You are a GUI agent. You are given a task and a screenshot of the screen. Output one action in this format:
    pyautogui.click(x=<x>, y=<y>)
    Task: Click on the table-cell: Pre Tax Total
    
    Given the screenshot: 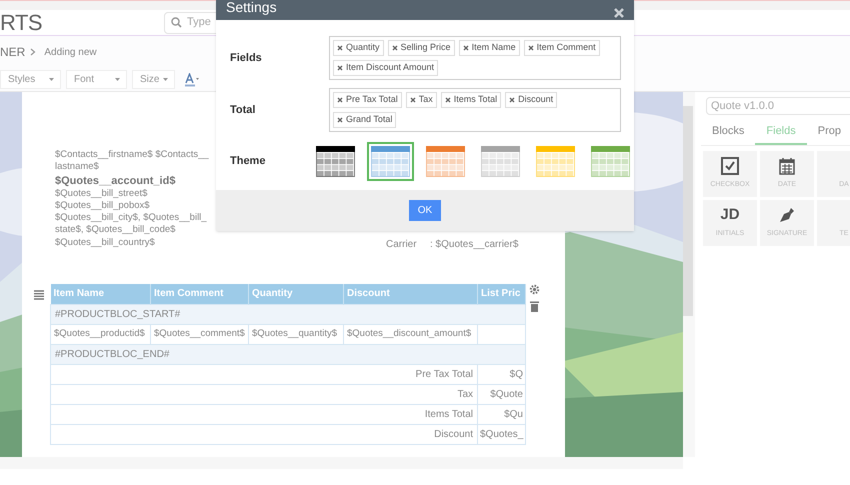 What is the action you would take?
    pyautogui.click(x=264, y=374)
    